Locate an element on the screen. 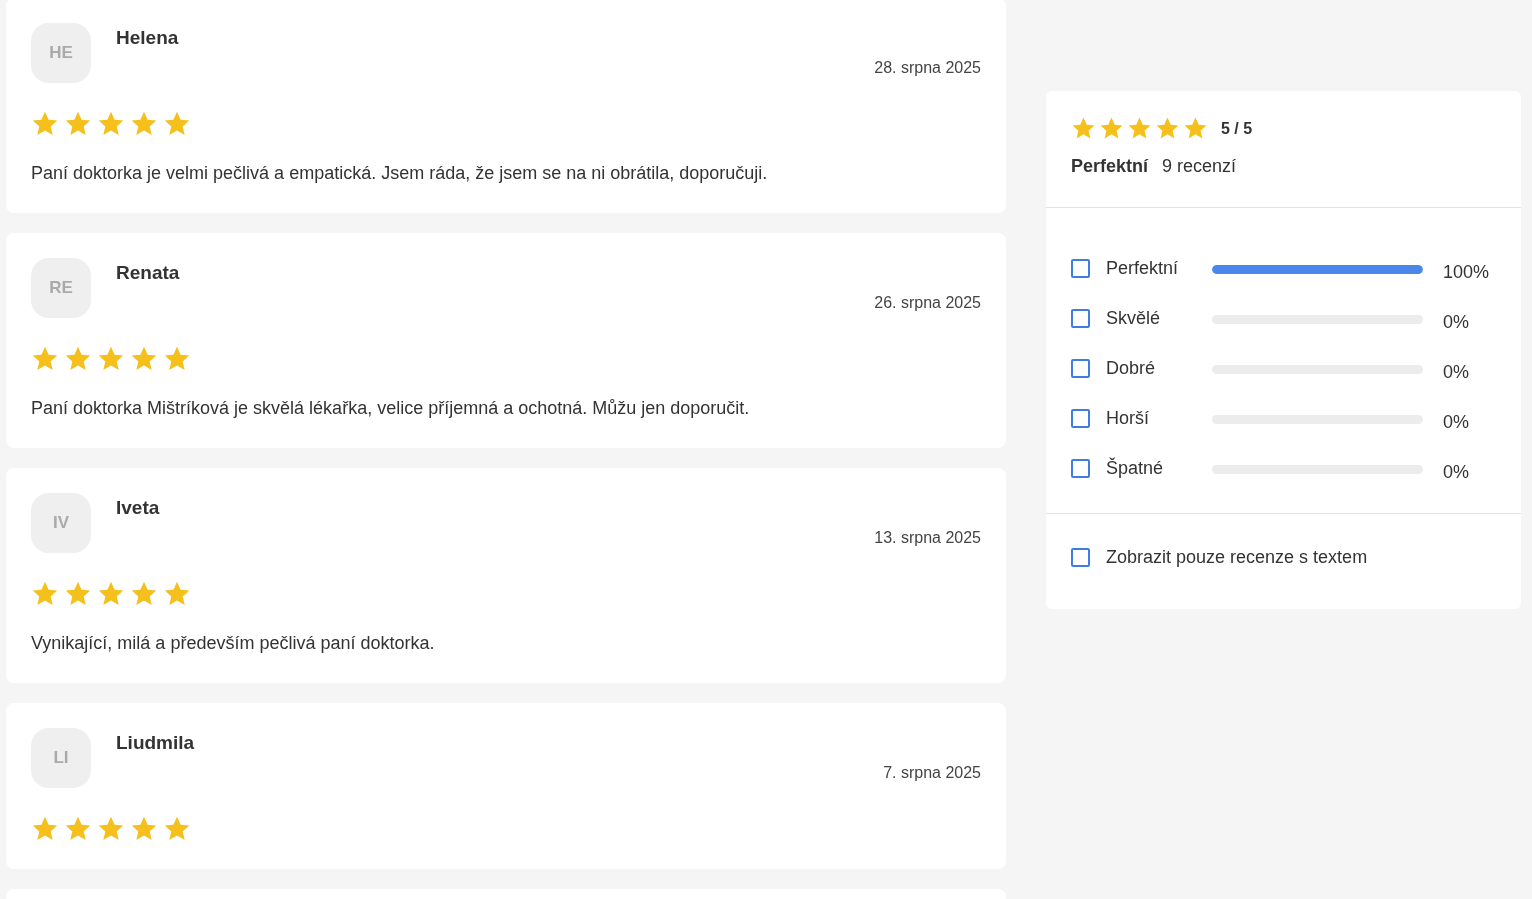 This screenshot has height=899, width=1532. review-date: 7. srpna 2025 is located at coordinates (932, 772).